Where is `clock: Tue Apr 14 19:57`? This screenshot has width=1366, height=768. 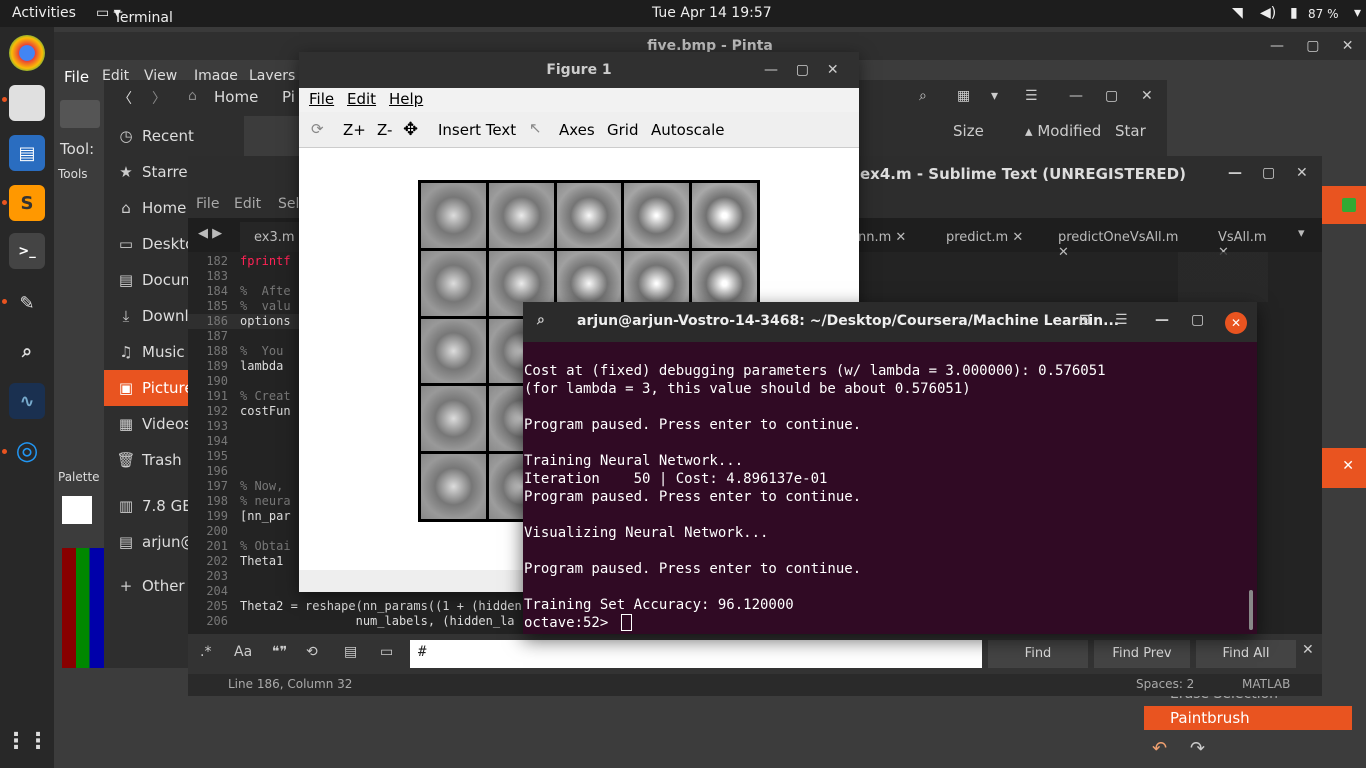 clock: Tue Apr 14 19:57 is located at coordinates (712, 13).